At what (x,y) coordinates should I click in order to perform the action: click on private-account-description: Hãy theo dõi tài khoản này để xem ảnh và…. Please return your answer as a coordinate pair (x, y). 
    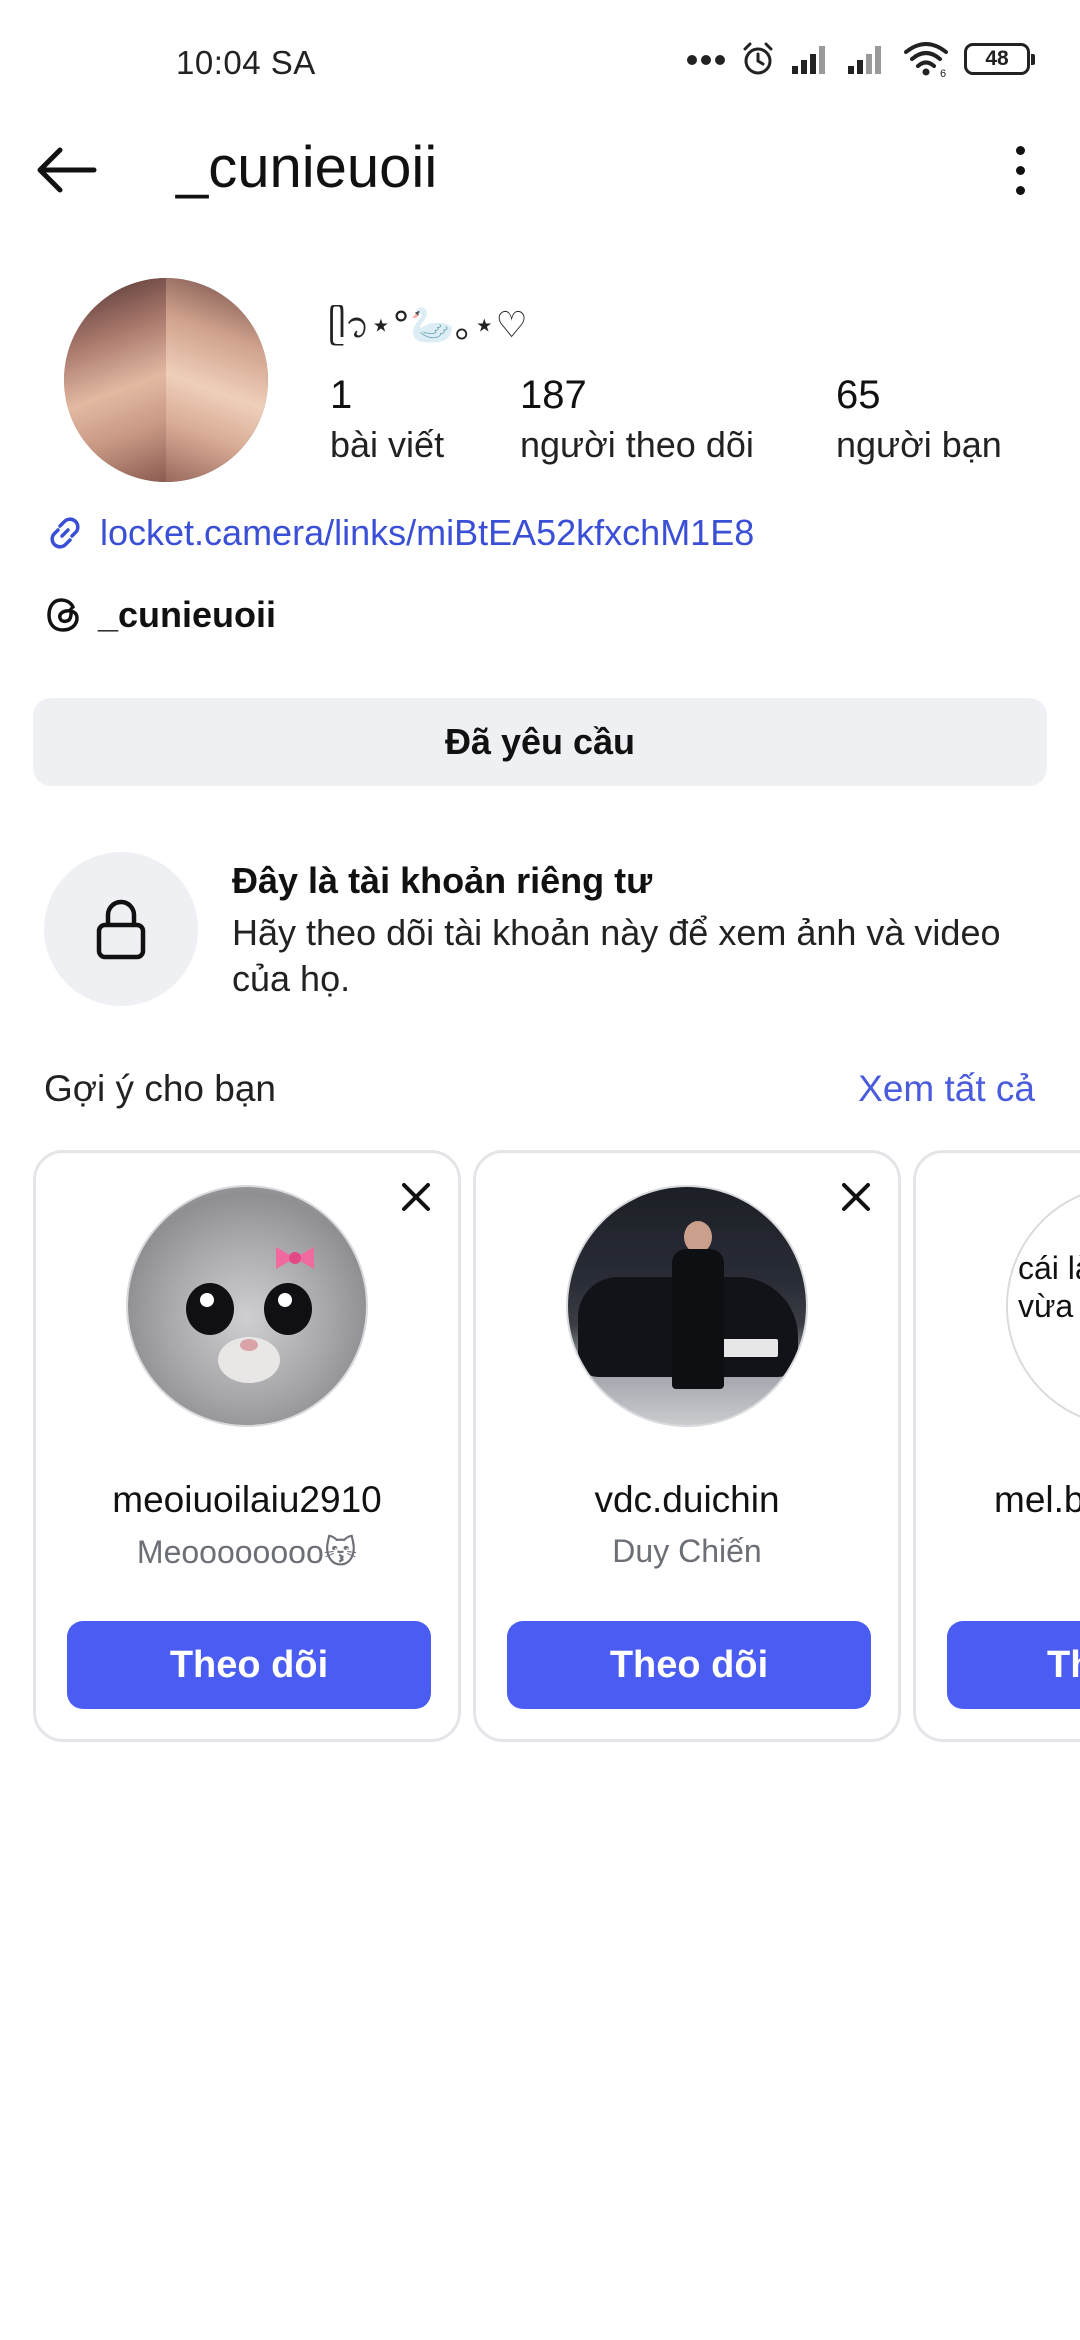
    Looking at the image, I should click on (616, 955).